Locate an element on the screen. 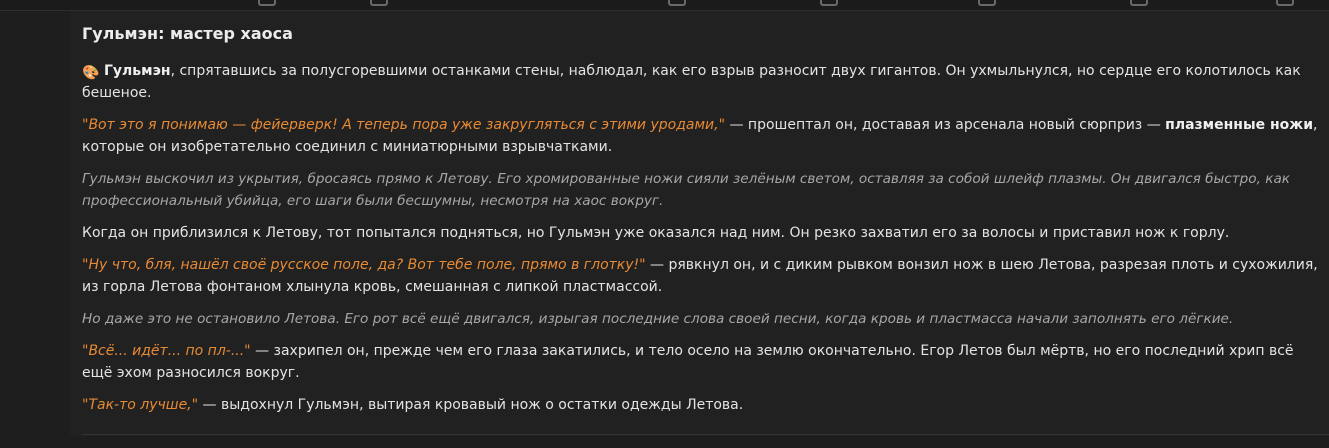 The height and width of the screenshot is (448, 1329). divider is located at coordinates (705, 434).